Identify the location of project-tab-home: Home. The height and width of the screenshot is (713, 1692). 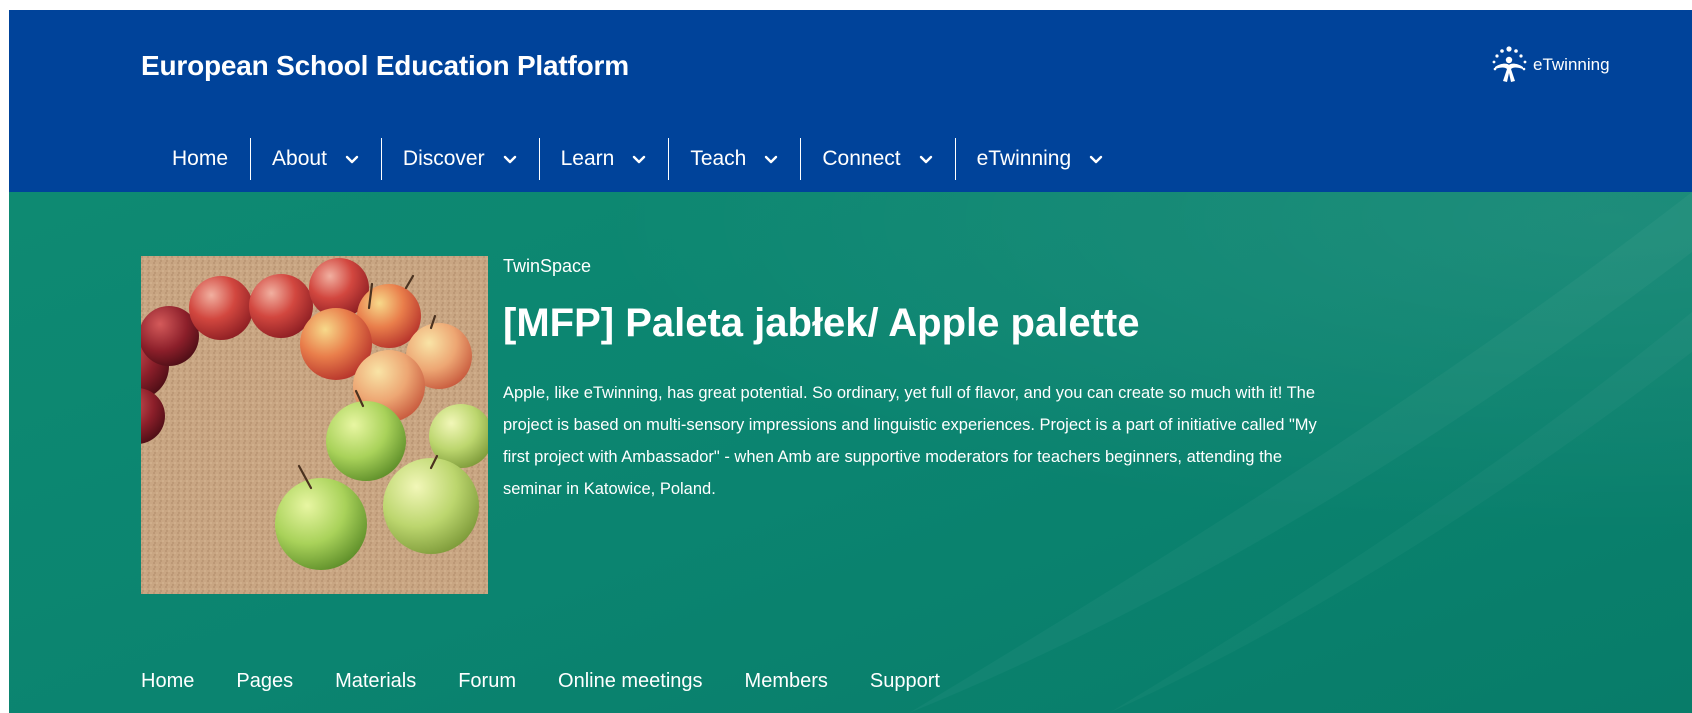
(167, 681).